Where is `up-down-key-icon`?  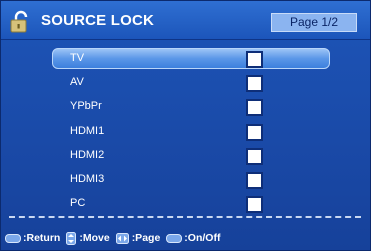 up-down-key-icon is located at coordinates (71, 238).